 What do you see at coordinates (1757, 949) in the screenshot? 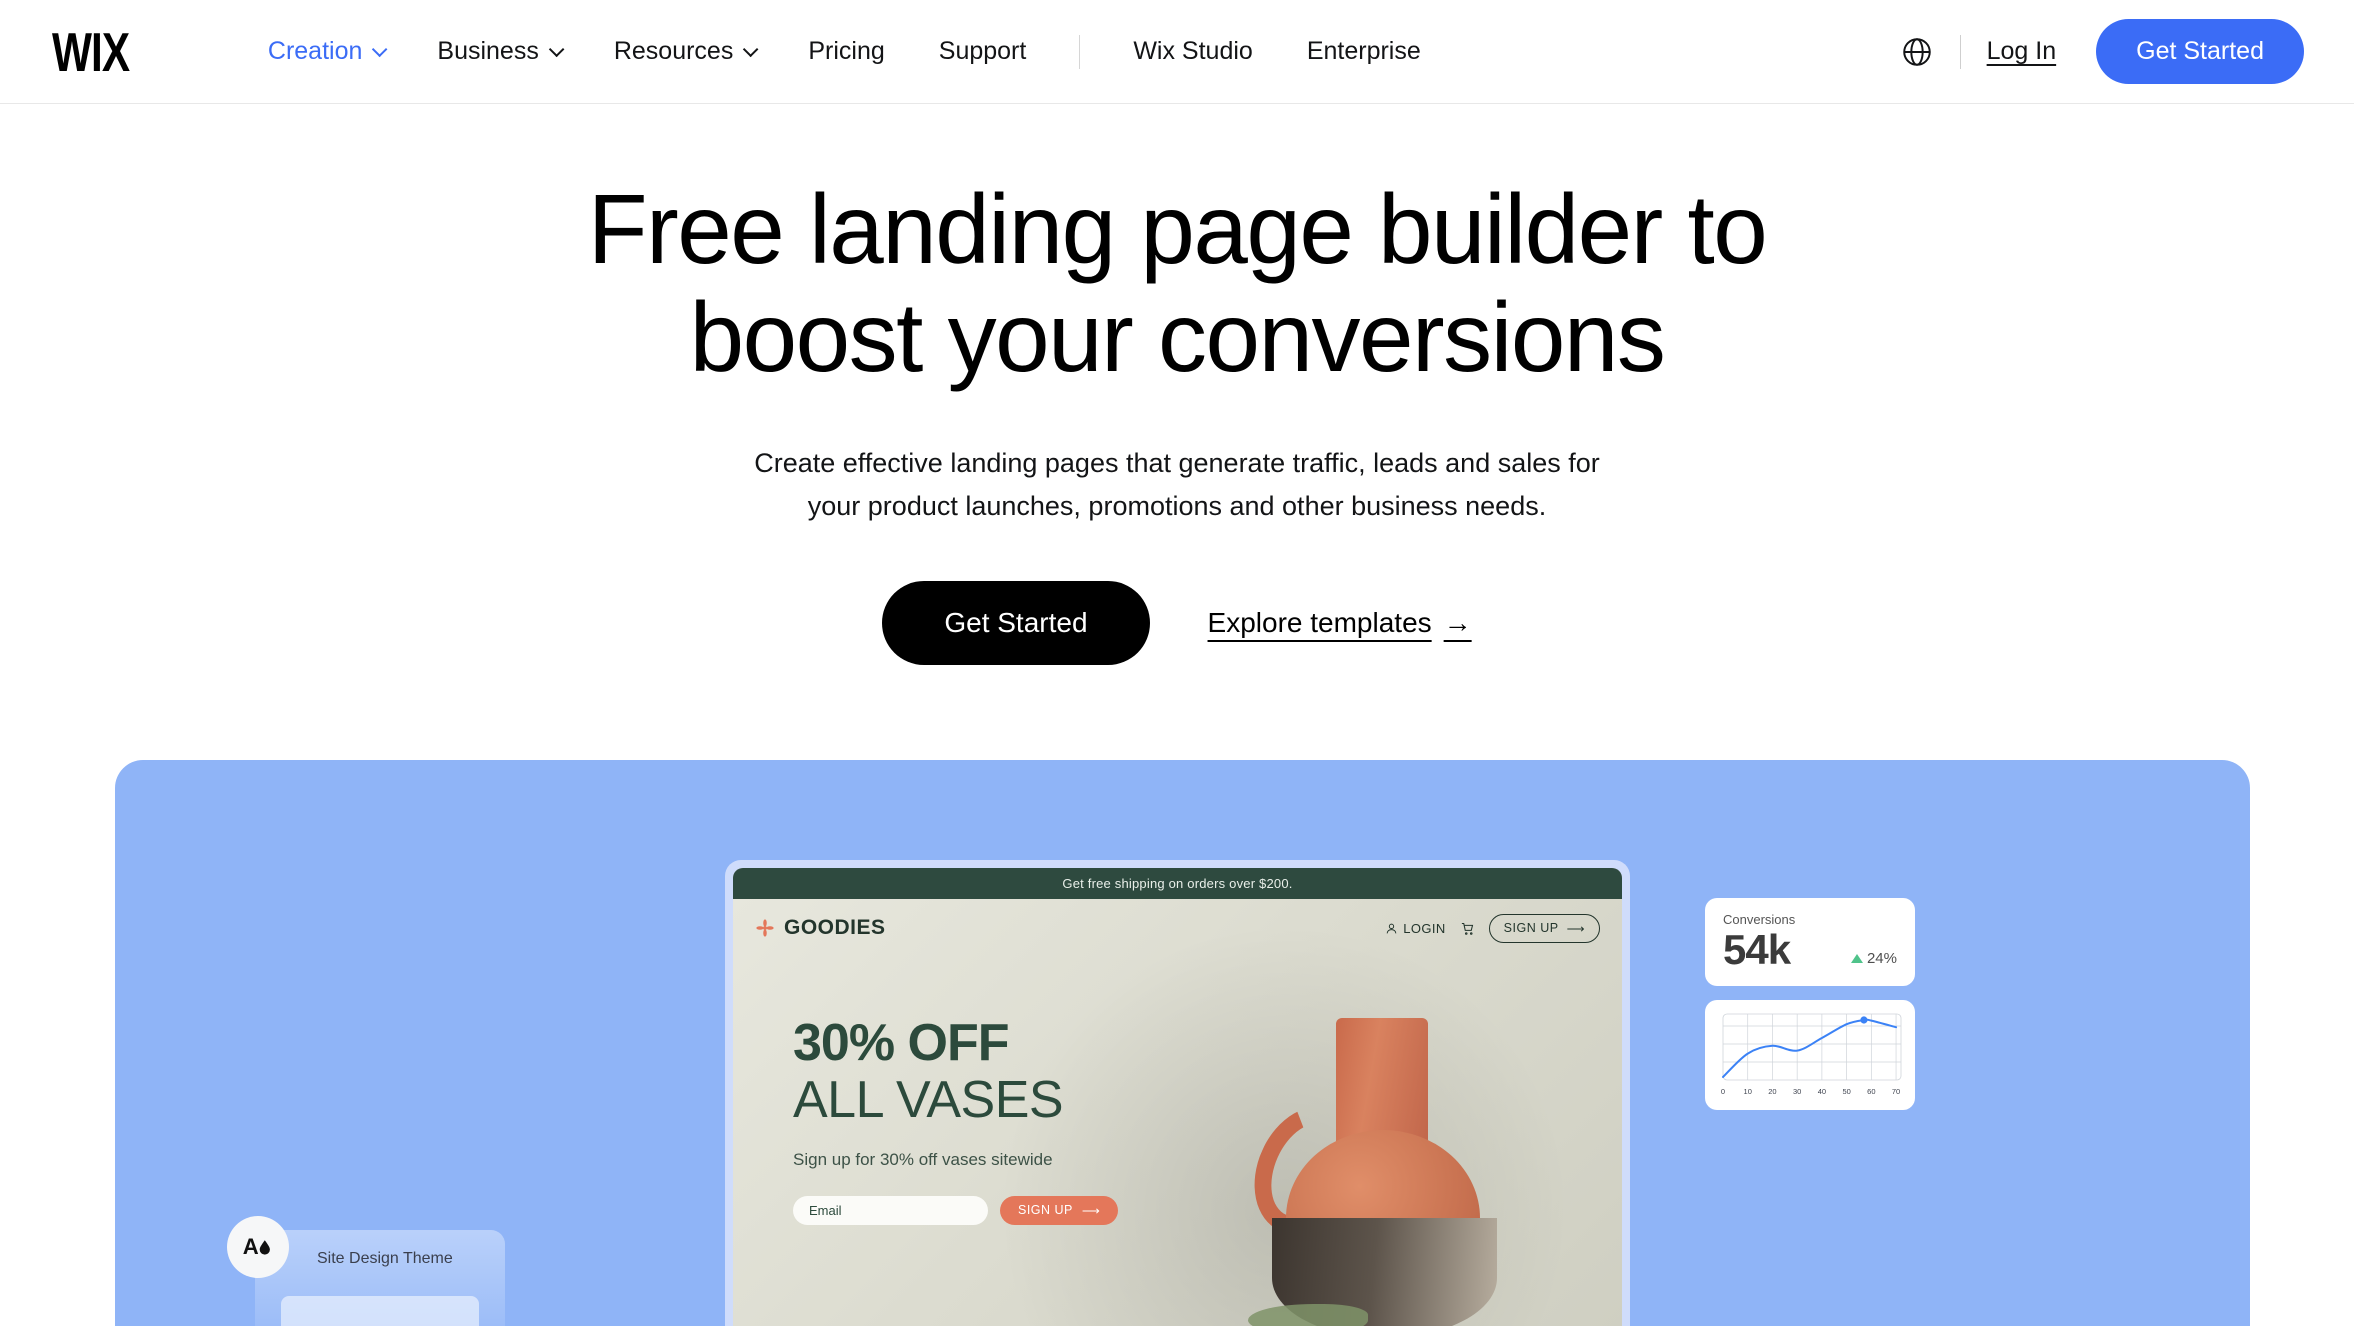
I see `stat-value: 54k` at bounding box center [1757, 949].